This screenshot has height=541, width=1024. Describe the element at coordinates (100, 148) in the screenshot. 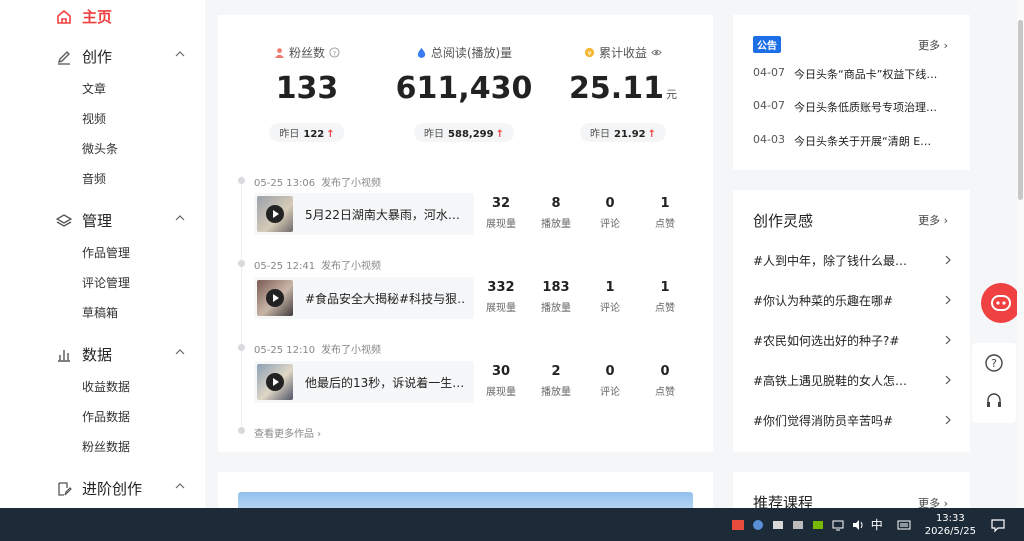

I see `sidebar-item-micro: 微头条` at that location.